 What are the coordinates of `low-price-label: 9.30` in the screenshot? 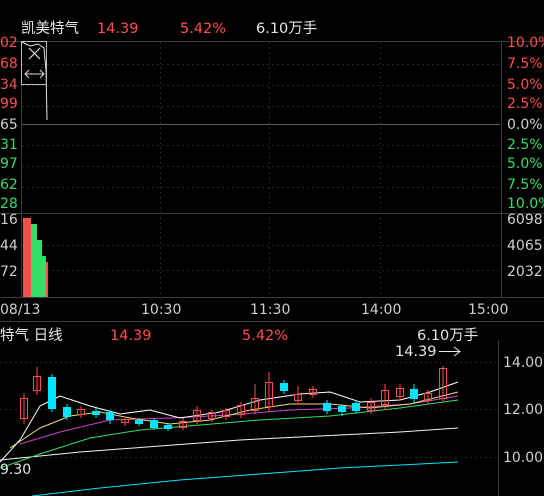 It's located at (16, 470).